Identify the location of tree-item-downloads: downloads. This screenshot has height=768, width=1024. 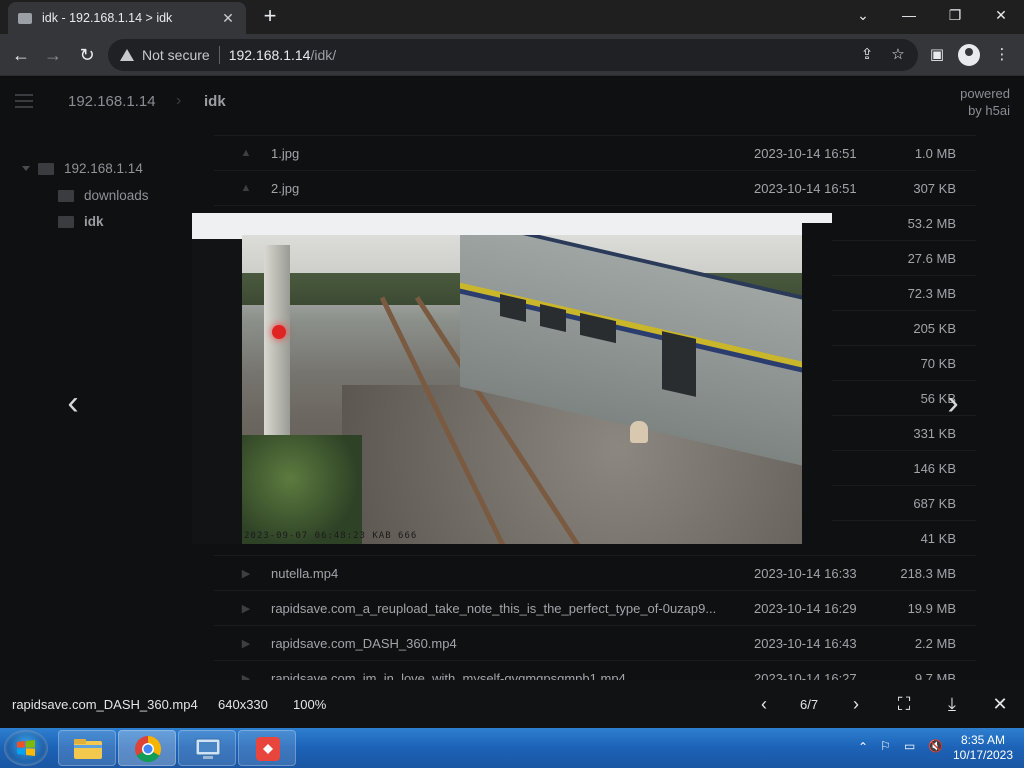
(103, 195).